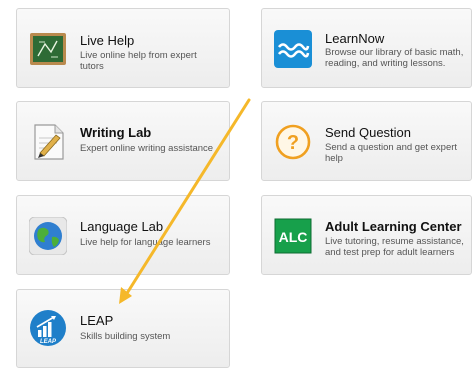  What do you see at coordinates (393, 226) in the screenshot?
I see `tile-title: Adult Learning Center` at bounding box center [393, 226].